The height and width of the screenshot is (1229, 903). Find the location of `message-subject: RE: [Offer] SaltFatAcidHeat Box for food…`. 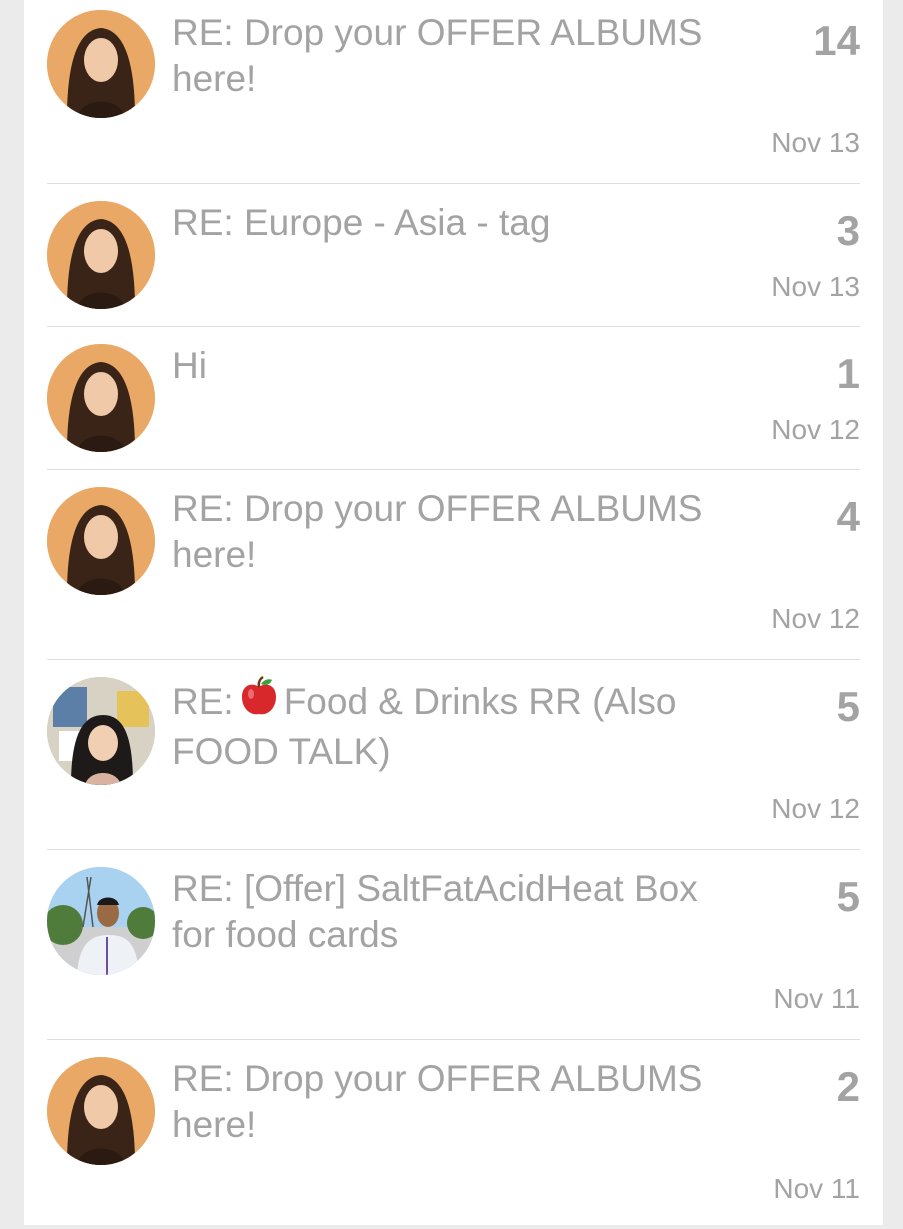

message-subject: RE: [Offer] SaltFatAcidHeat Box for food… is located at coordinates (435, 911).